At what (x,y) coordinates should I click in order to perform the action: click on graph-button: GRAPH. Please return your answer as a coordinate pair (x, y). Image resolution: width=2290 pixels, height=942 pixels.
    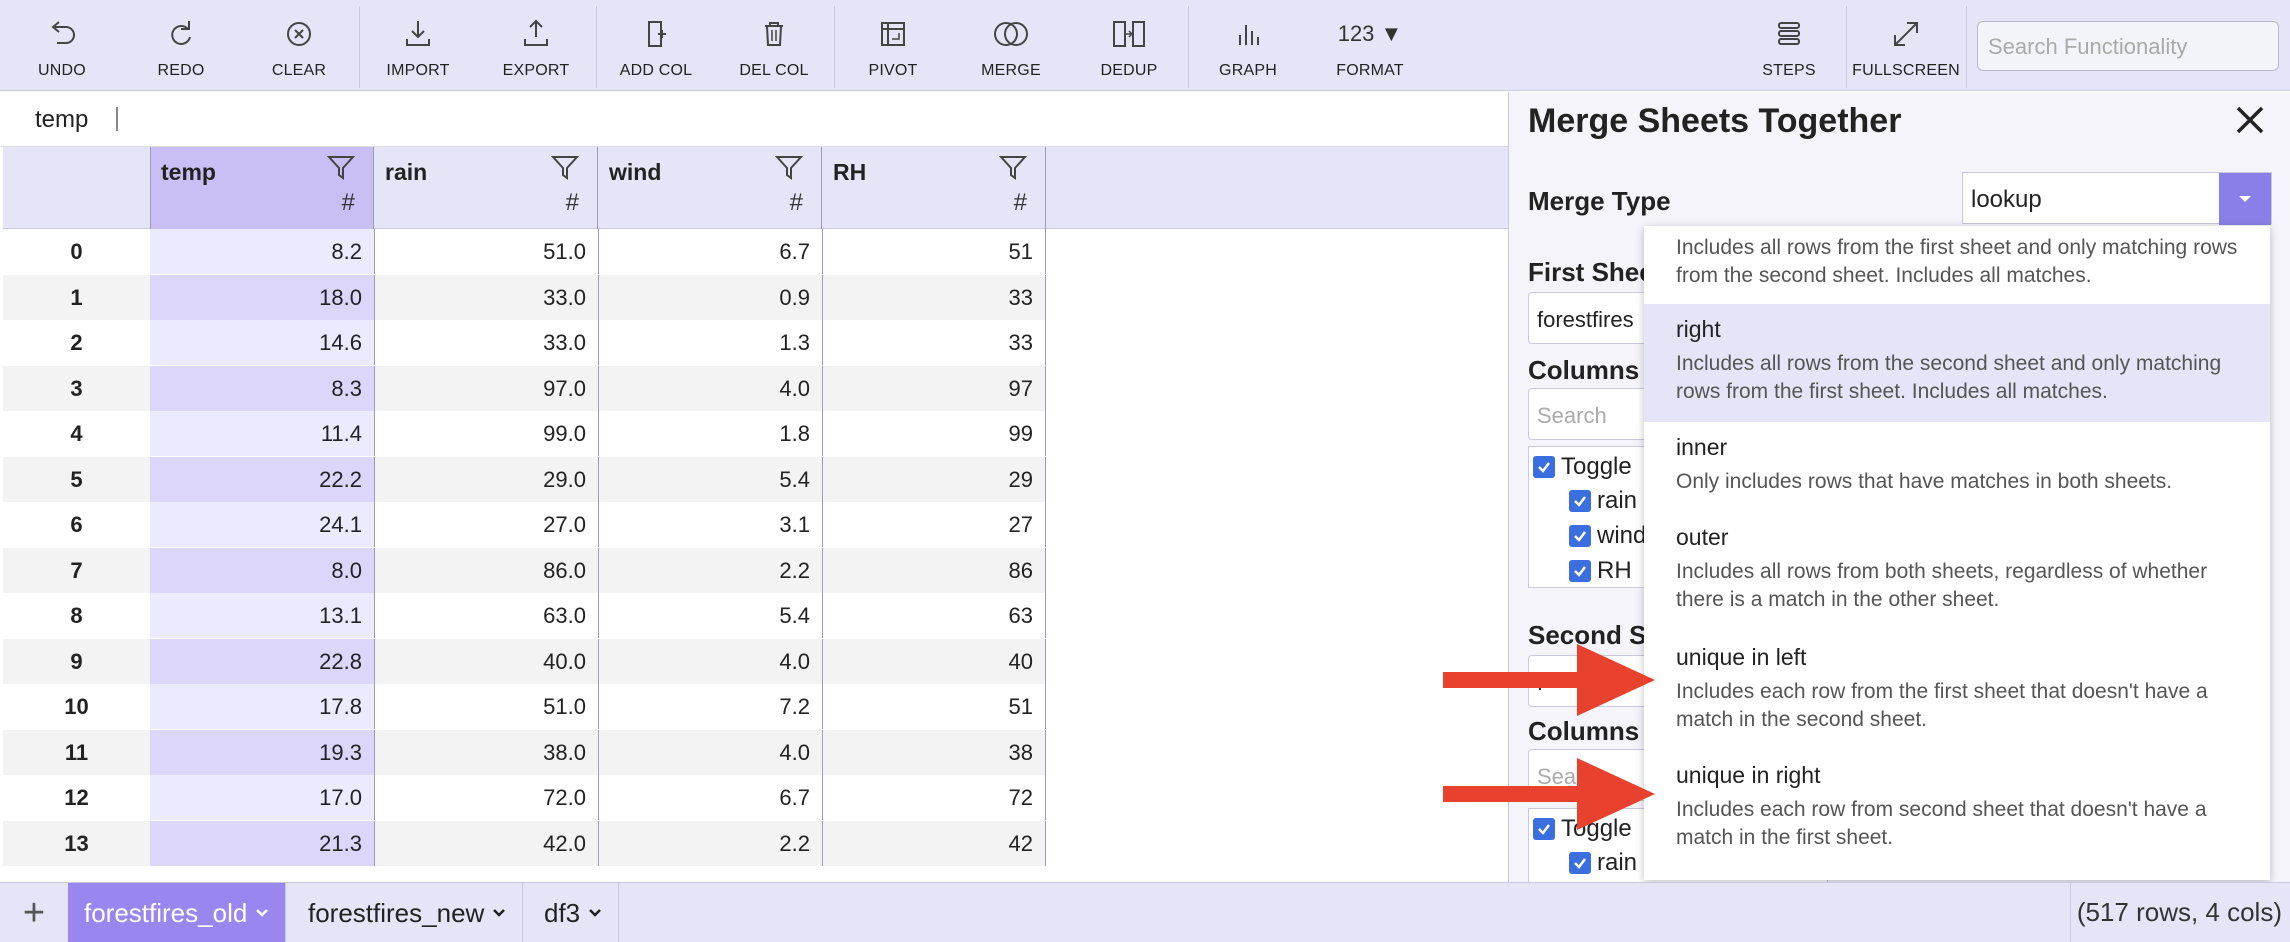
    Looking at the image, I should click on (1248, 45).